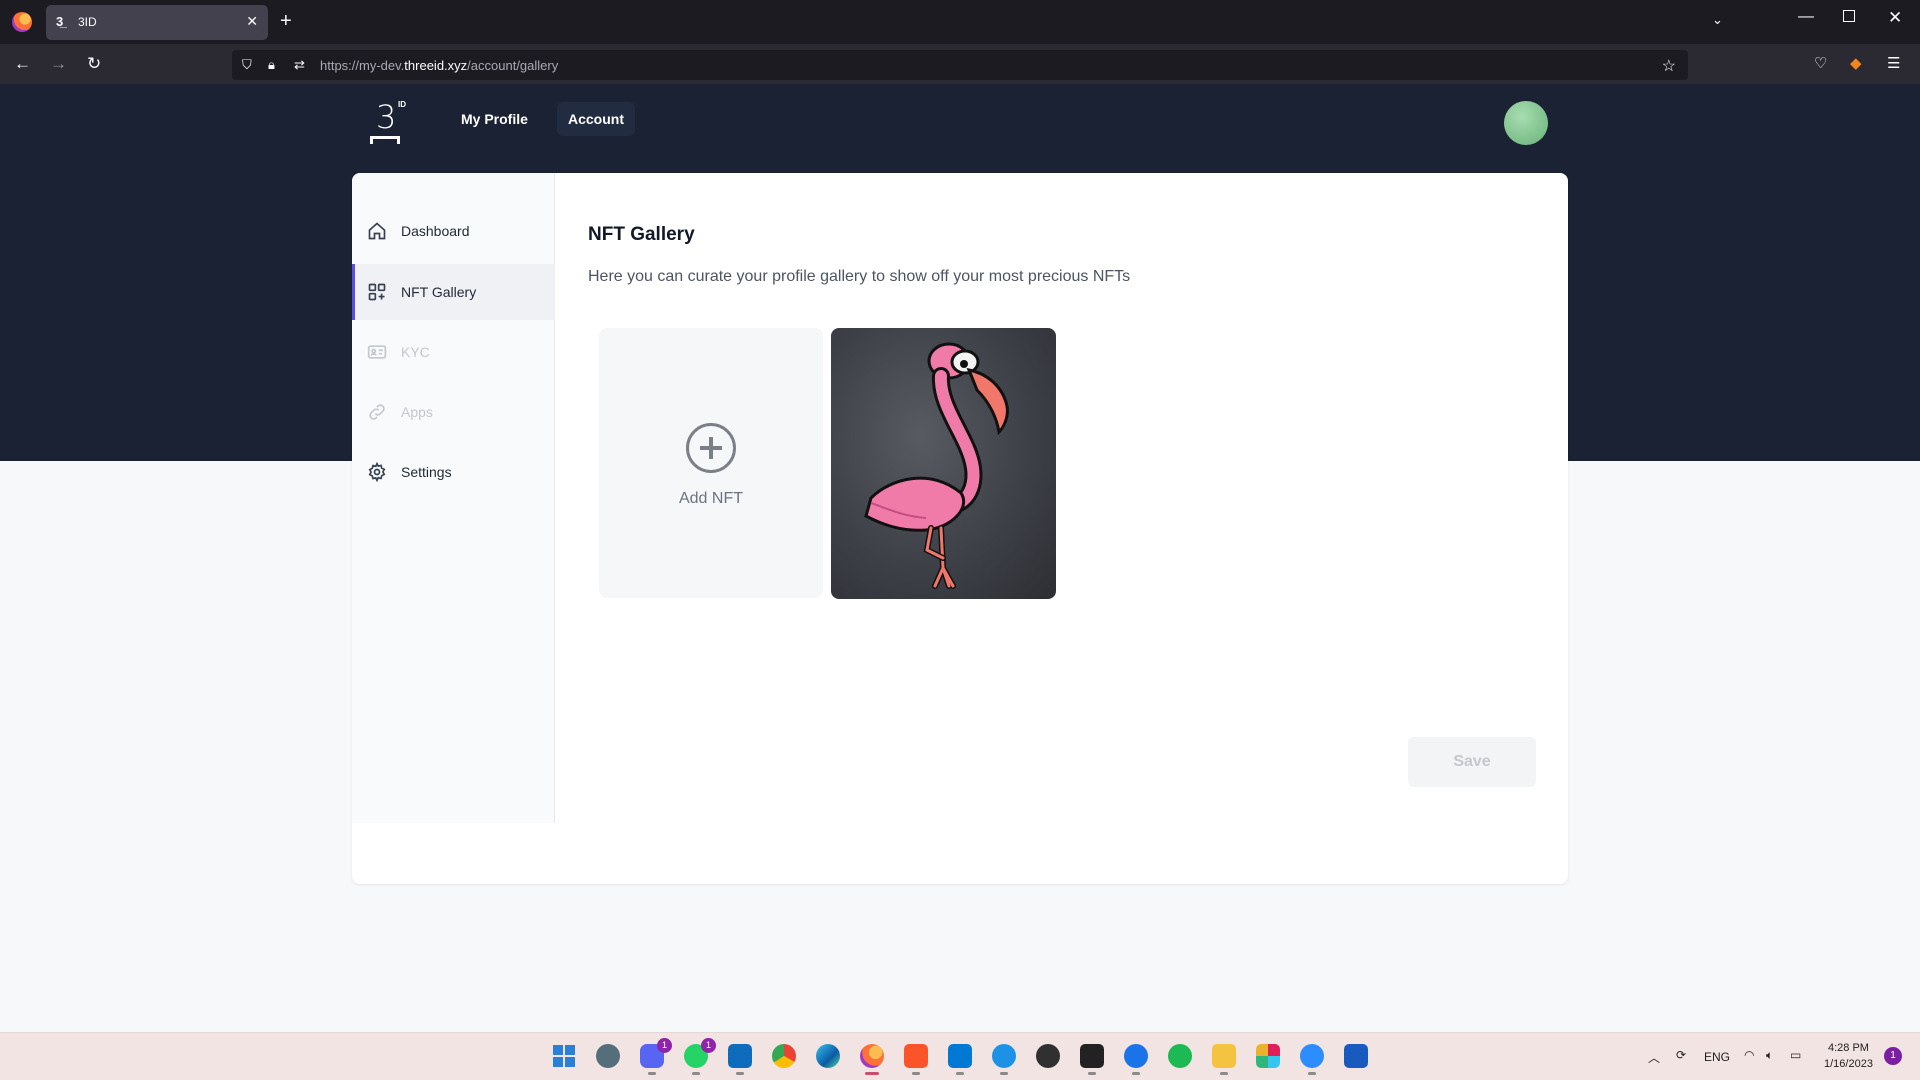 The height and width of the screenshot is (1080, 1920). I want to click on pocket-icon: ♡, so click(1820, 63).